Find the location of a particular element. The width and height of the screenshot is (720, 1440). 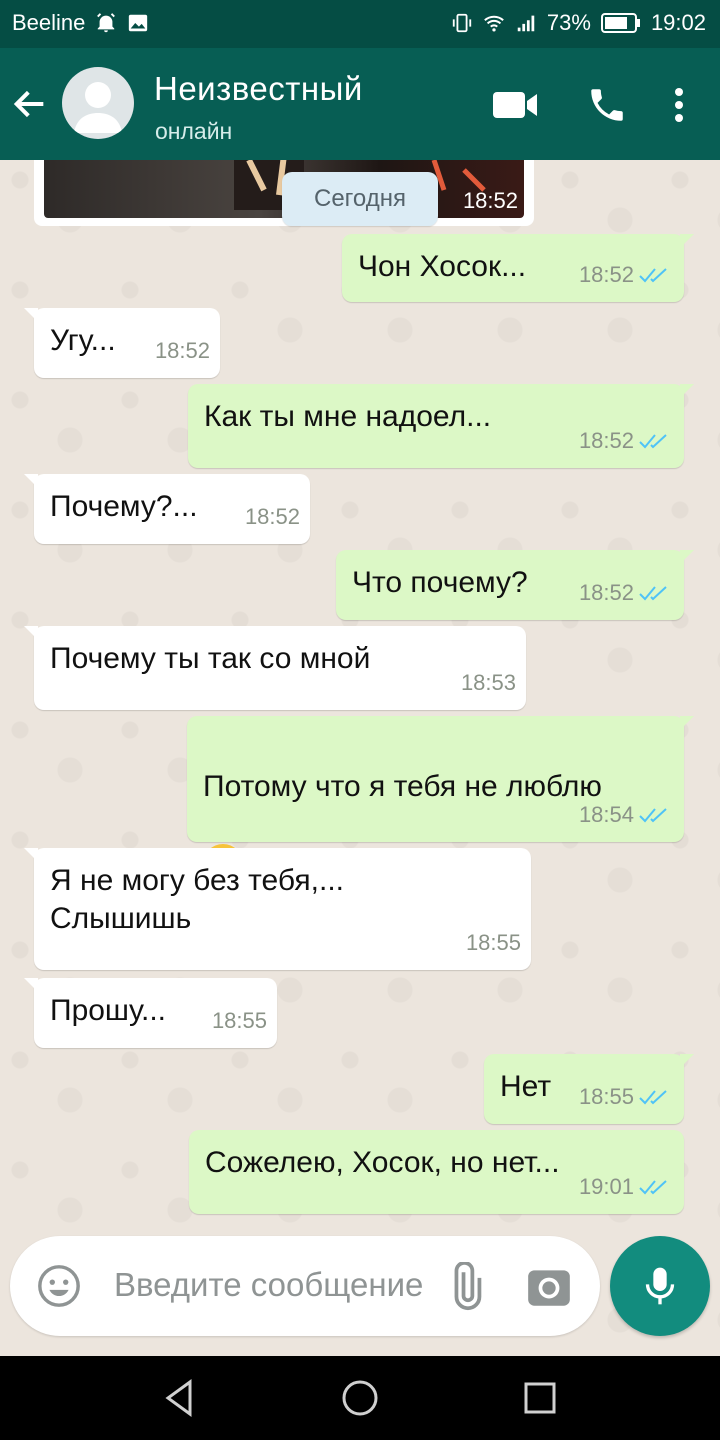

chat-header: Неизвестный онлайн is located at coordinates (360, 104).